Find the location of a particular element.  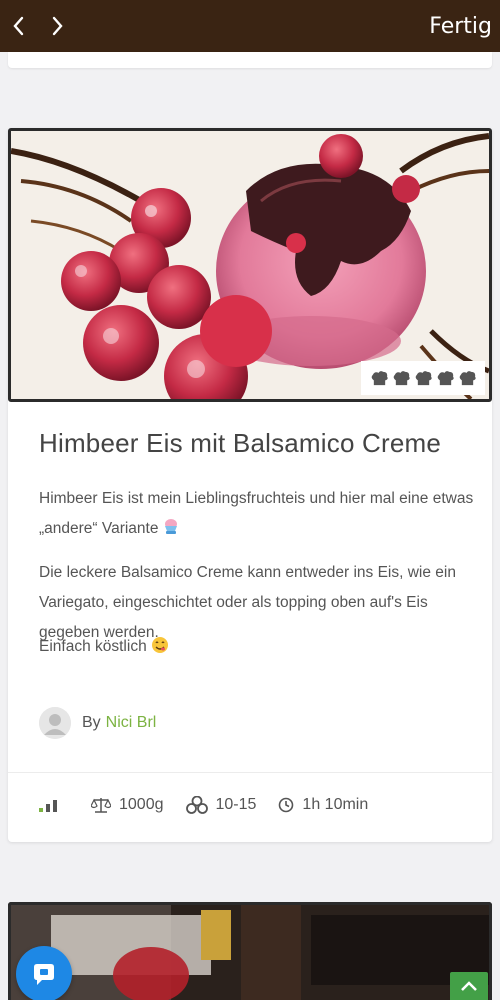

done-button: Fertig is located at coordinates (460, 26).